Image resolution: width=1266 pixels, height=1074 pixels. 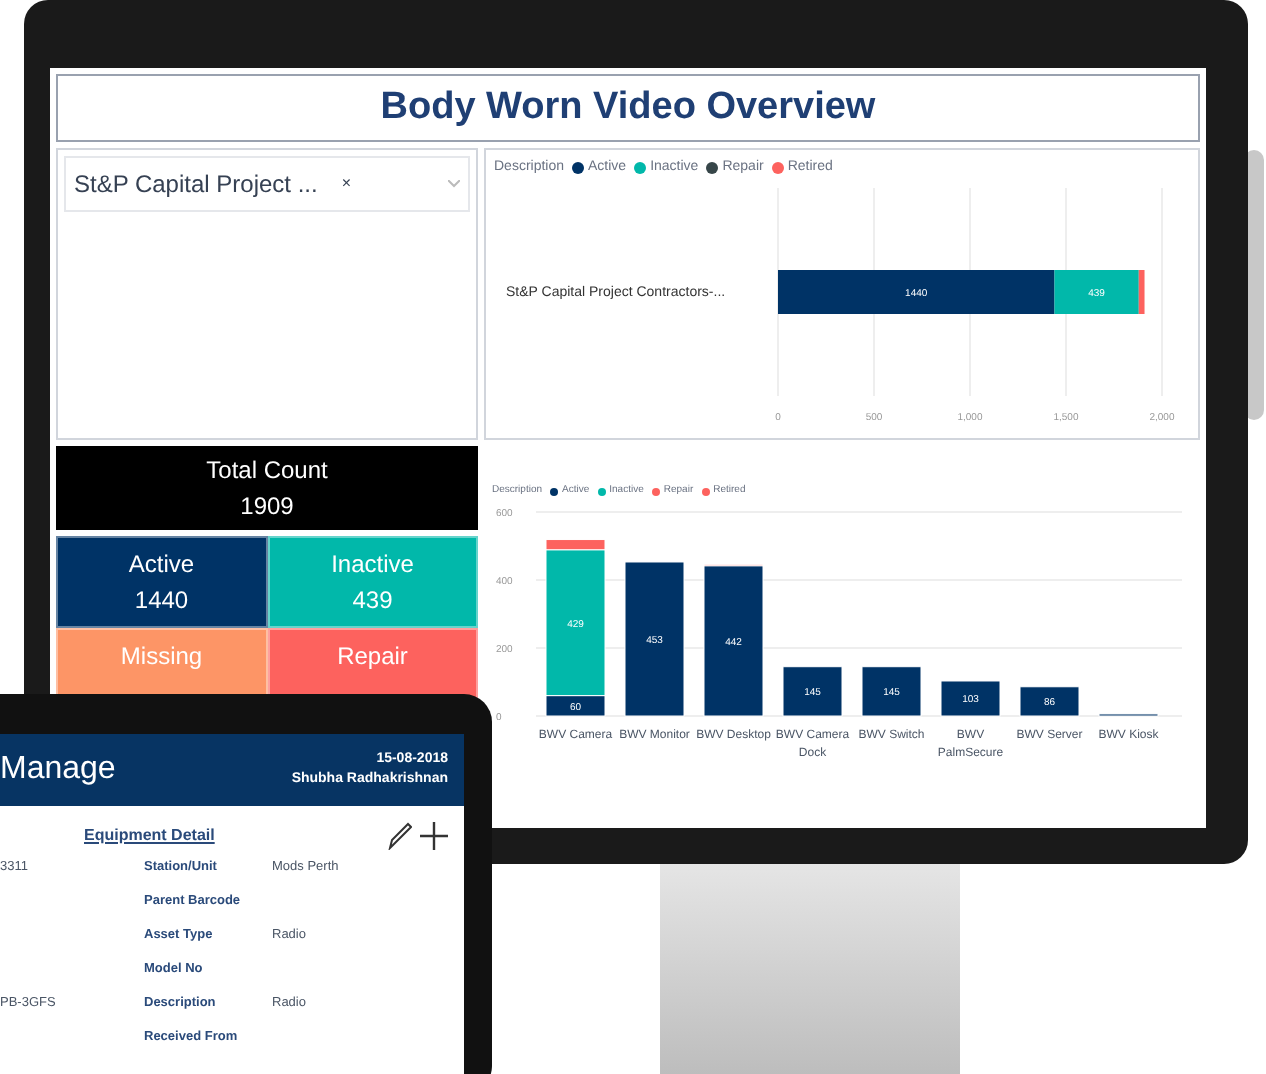 I want to click on chevron-down-icon, so click(x=454, y=184).